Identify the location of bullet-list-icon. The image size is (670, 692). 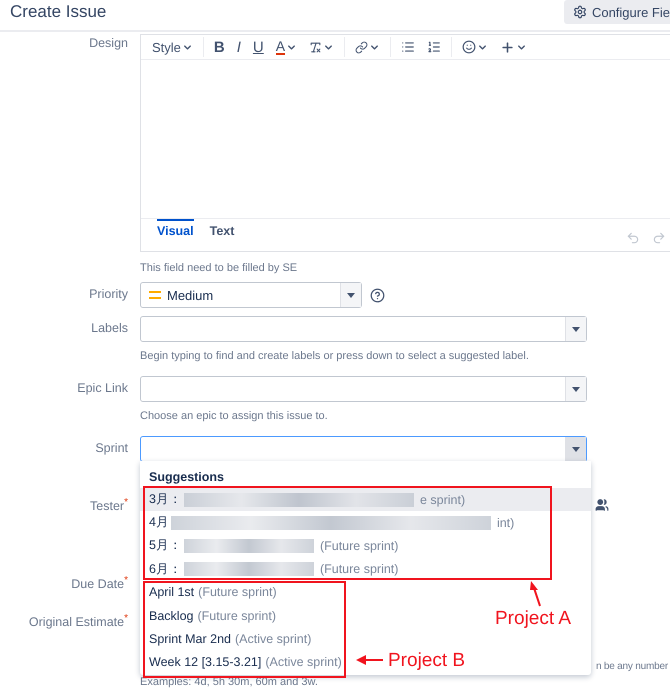
(408, 47).